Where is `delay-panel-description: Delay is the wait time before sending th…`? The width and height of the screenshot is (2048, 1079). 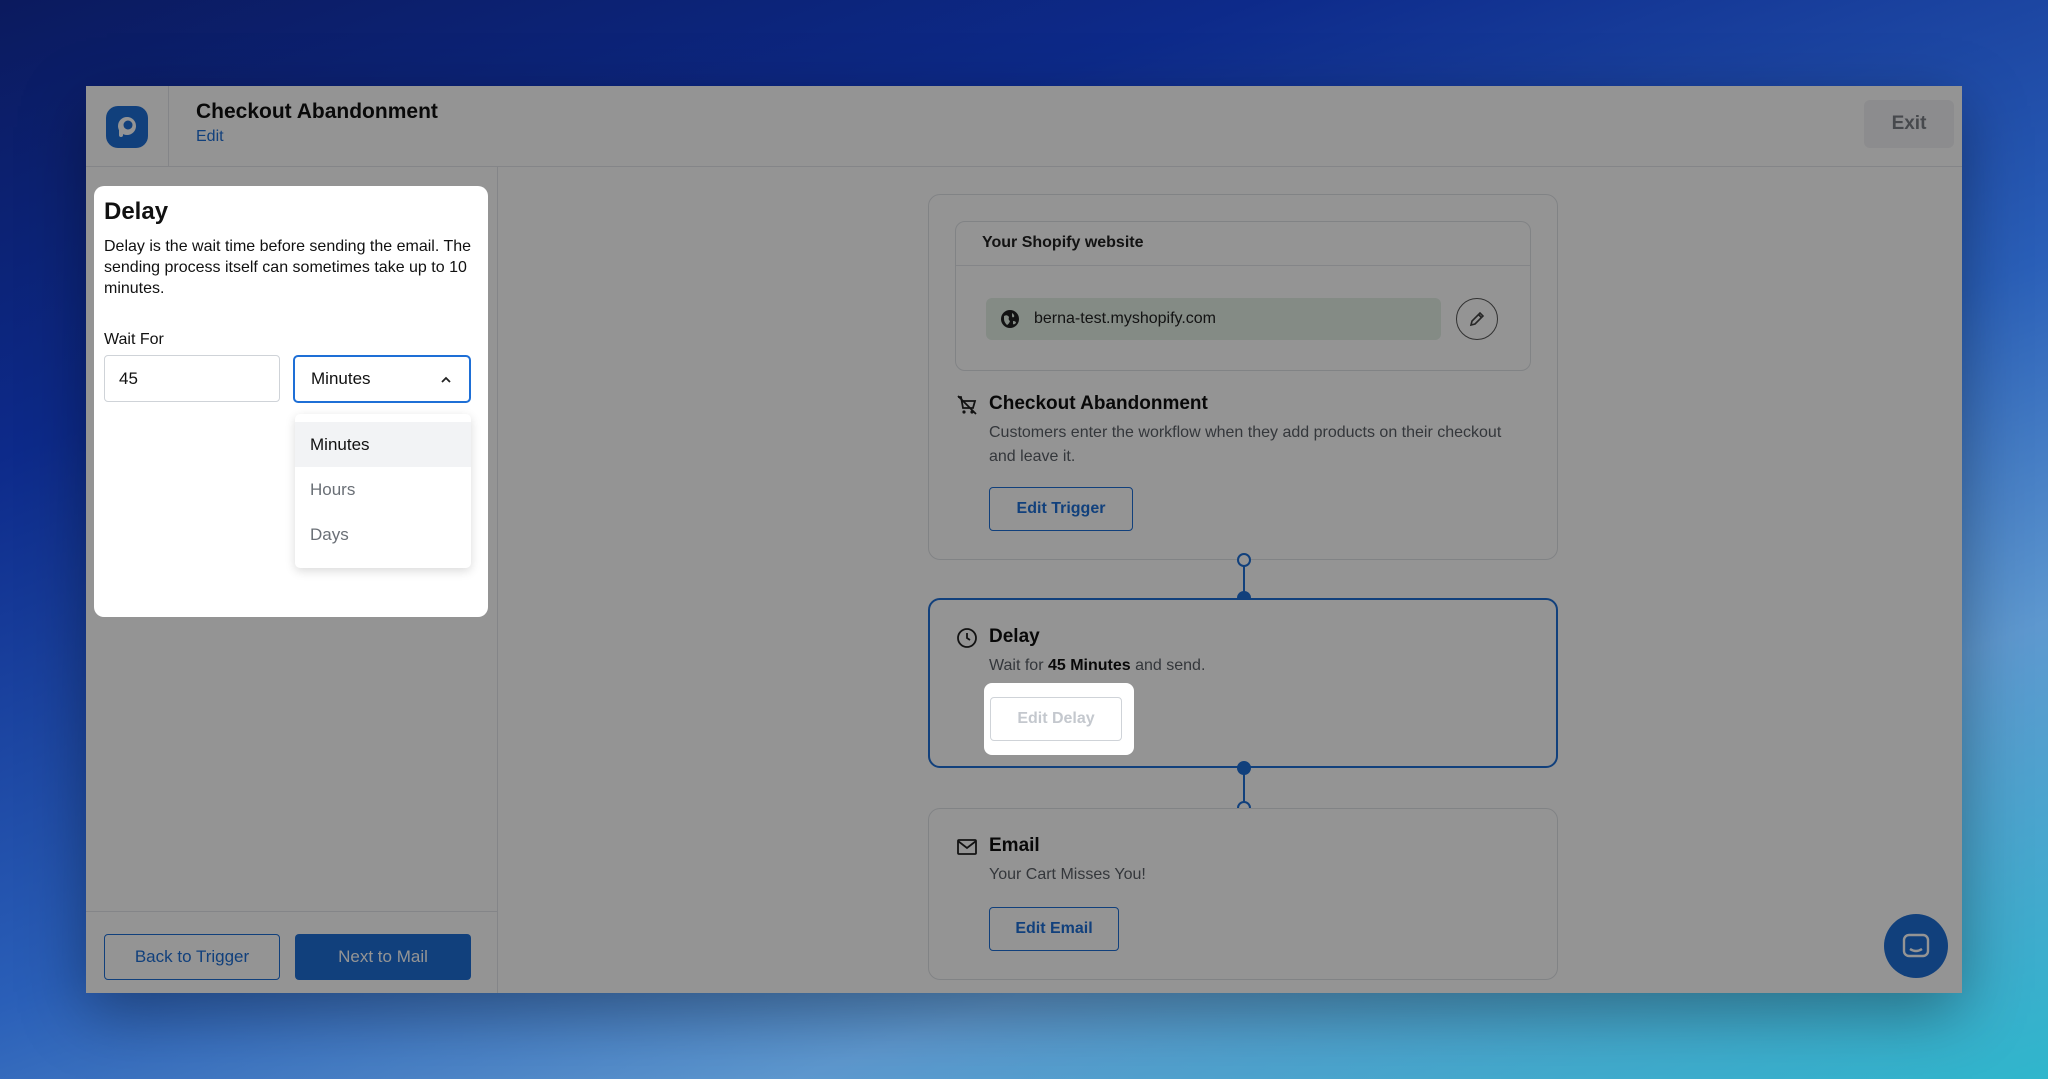 delay-panel-description: Delay is the wait time before sending th… is located at coordinates (288, 267).